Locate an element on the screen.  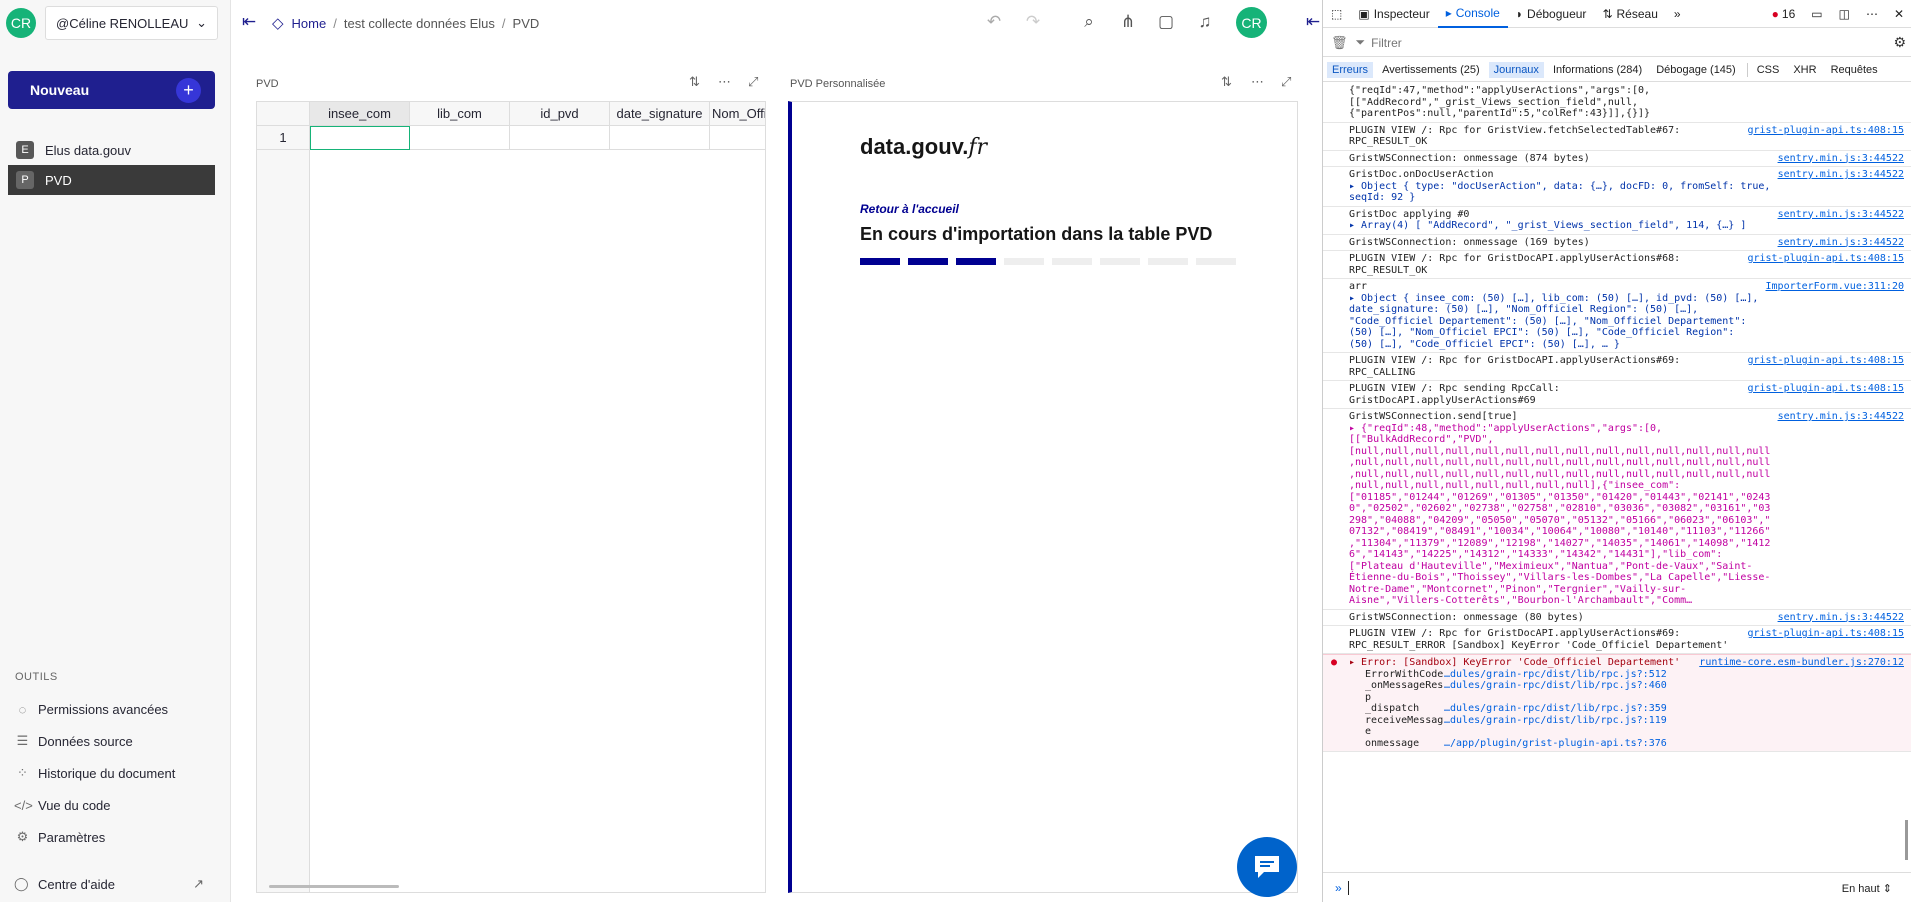
widget-title-custom: PVD Personnalisée is located at coordinates (837, 84).